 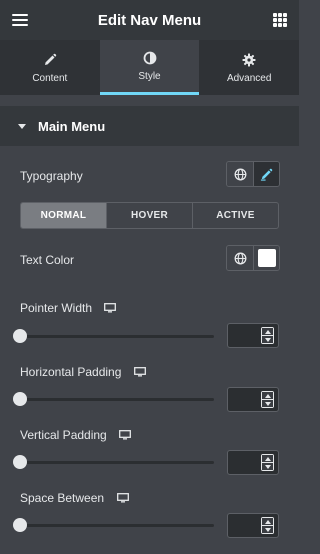 I want to click on color-swatch, so click(x=266, y=258).